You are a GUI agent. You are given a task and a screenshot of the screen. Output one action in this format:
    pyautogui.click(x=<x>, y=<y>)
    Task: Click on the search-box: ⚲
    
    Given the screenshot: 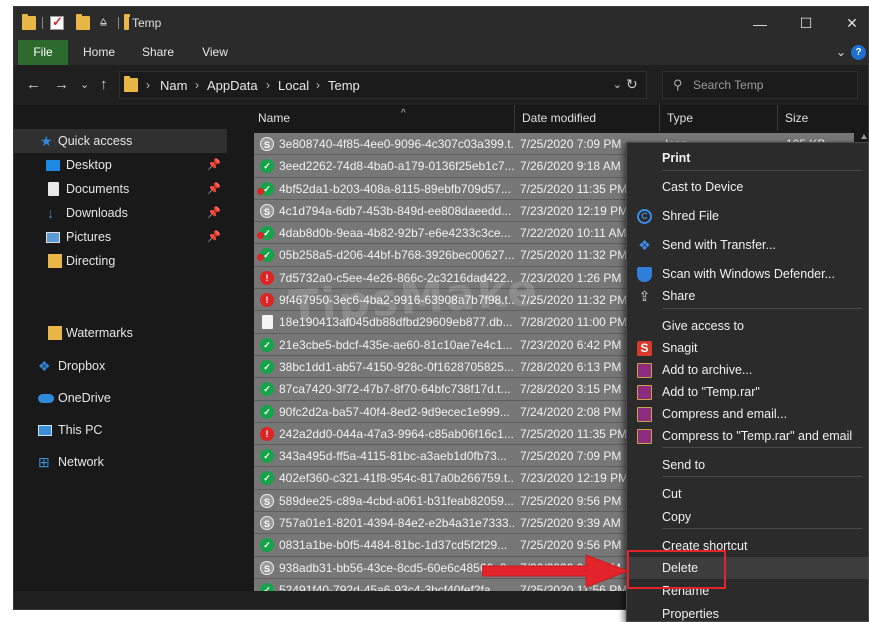 What is the action you would take?
    pyautogui.click(x=760, y=85)
    